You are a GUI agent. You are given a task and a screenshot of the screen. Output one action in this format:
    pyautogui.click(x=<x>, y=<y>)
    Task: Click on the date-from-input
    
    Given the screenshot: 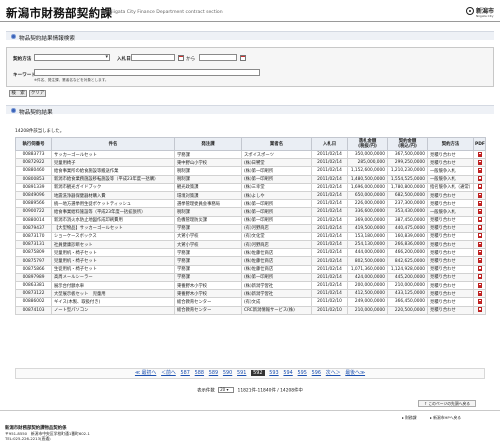 What is the action you would take?
    pyautogui.click(x=153, y=57)
    